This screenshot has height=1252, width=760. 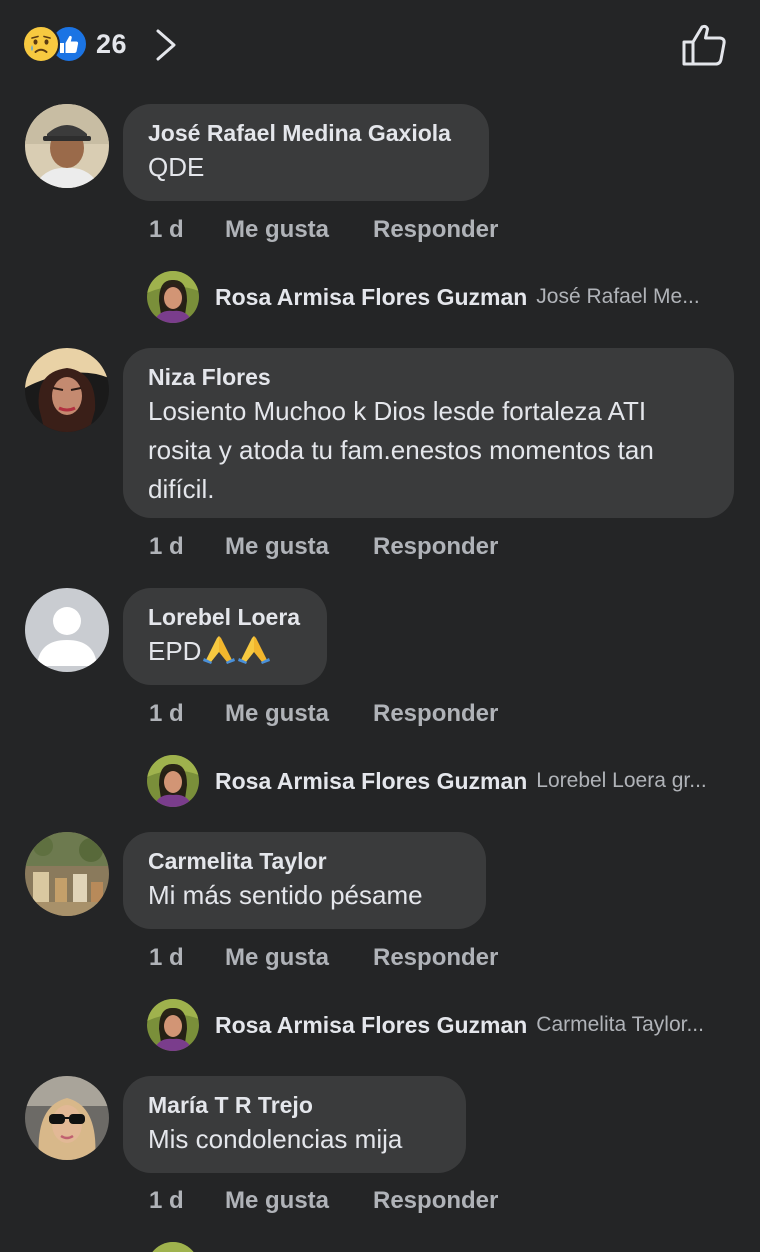 What do you see at coordinates (306, 152) in the screenshot?
I see `comment-bubble: José Rafael Medina Gaxiola QDE` at bounding box center [306, 152].